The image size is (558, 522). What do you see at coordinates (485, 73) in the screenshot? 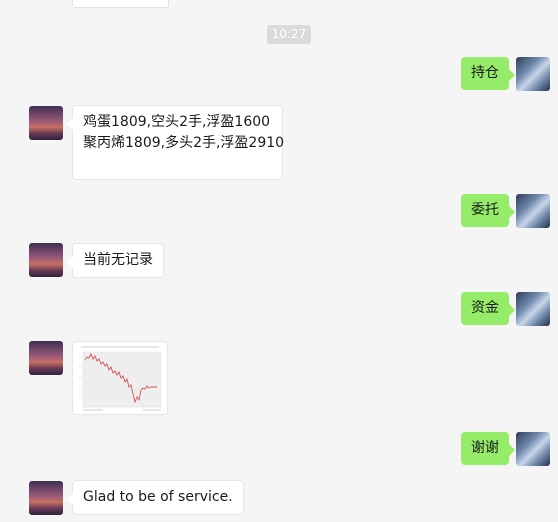
I see `message-text: 持仓` at bounding box center [485, 73].